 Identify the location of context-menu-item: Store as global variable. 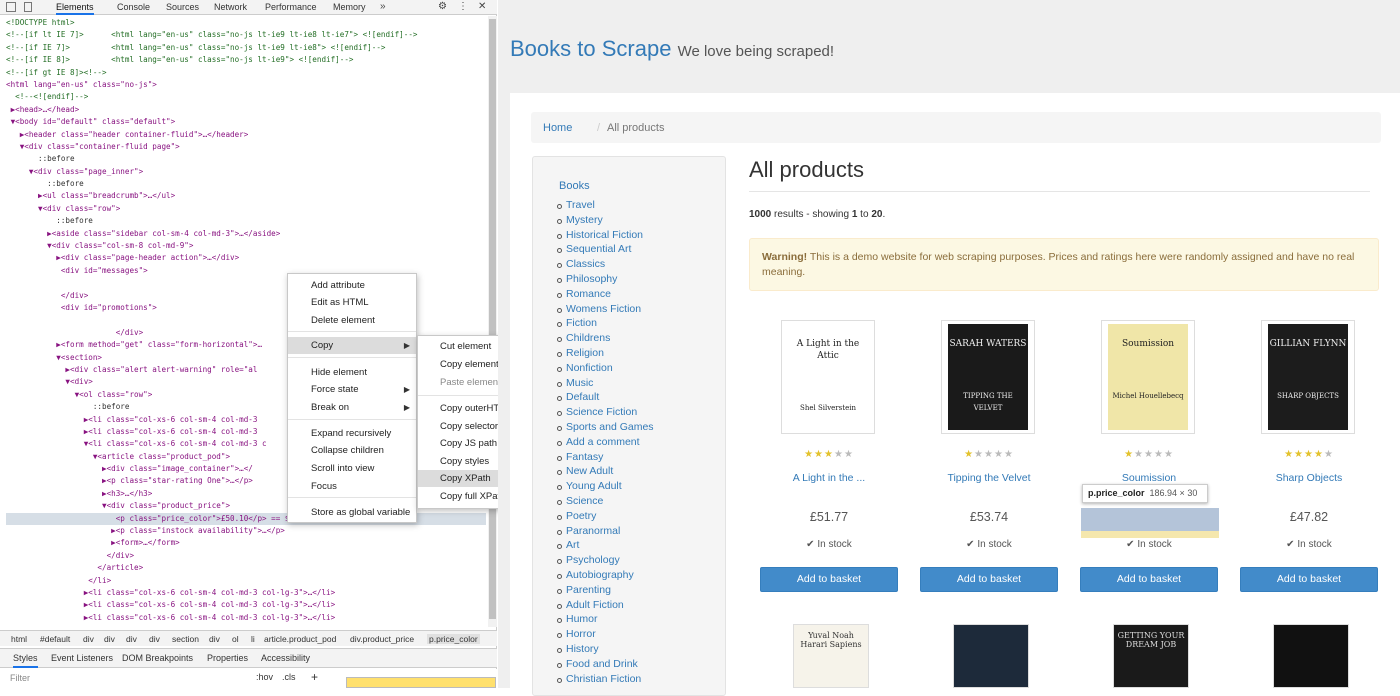
(352, 512).